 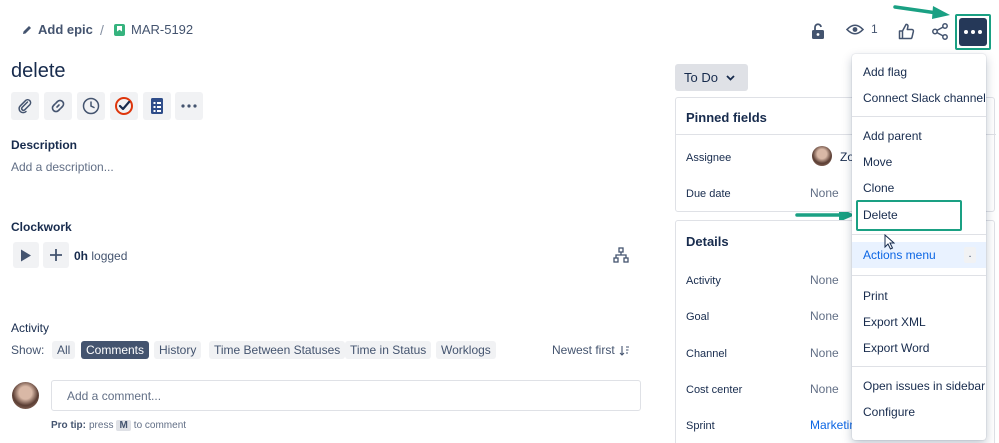 I want to click on logged-label: logged, so click(x=109, y=256).